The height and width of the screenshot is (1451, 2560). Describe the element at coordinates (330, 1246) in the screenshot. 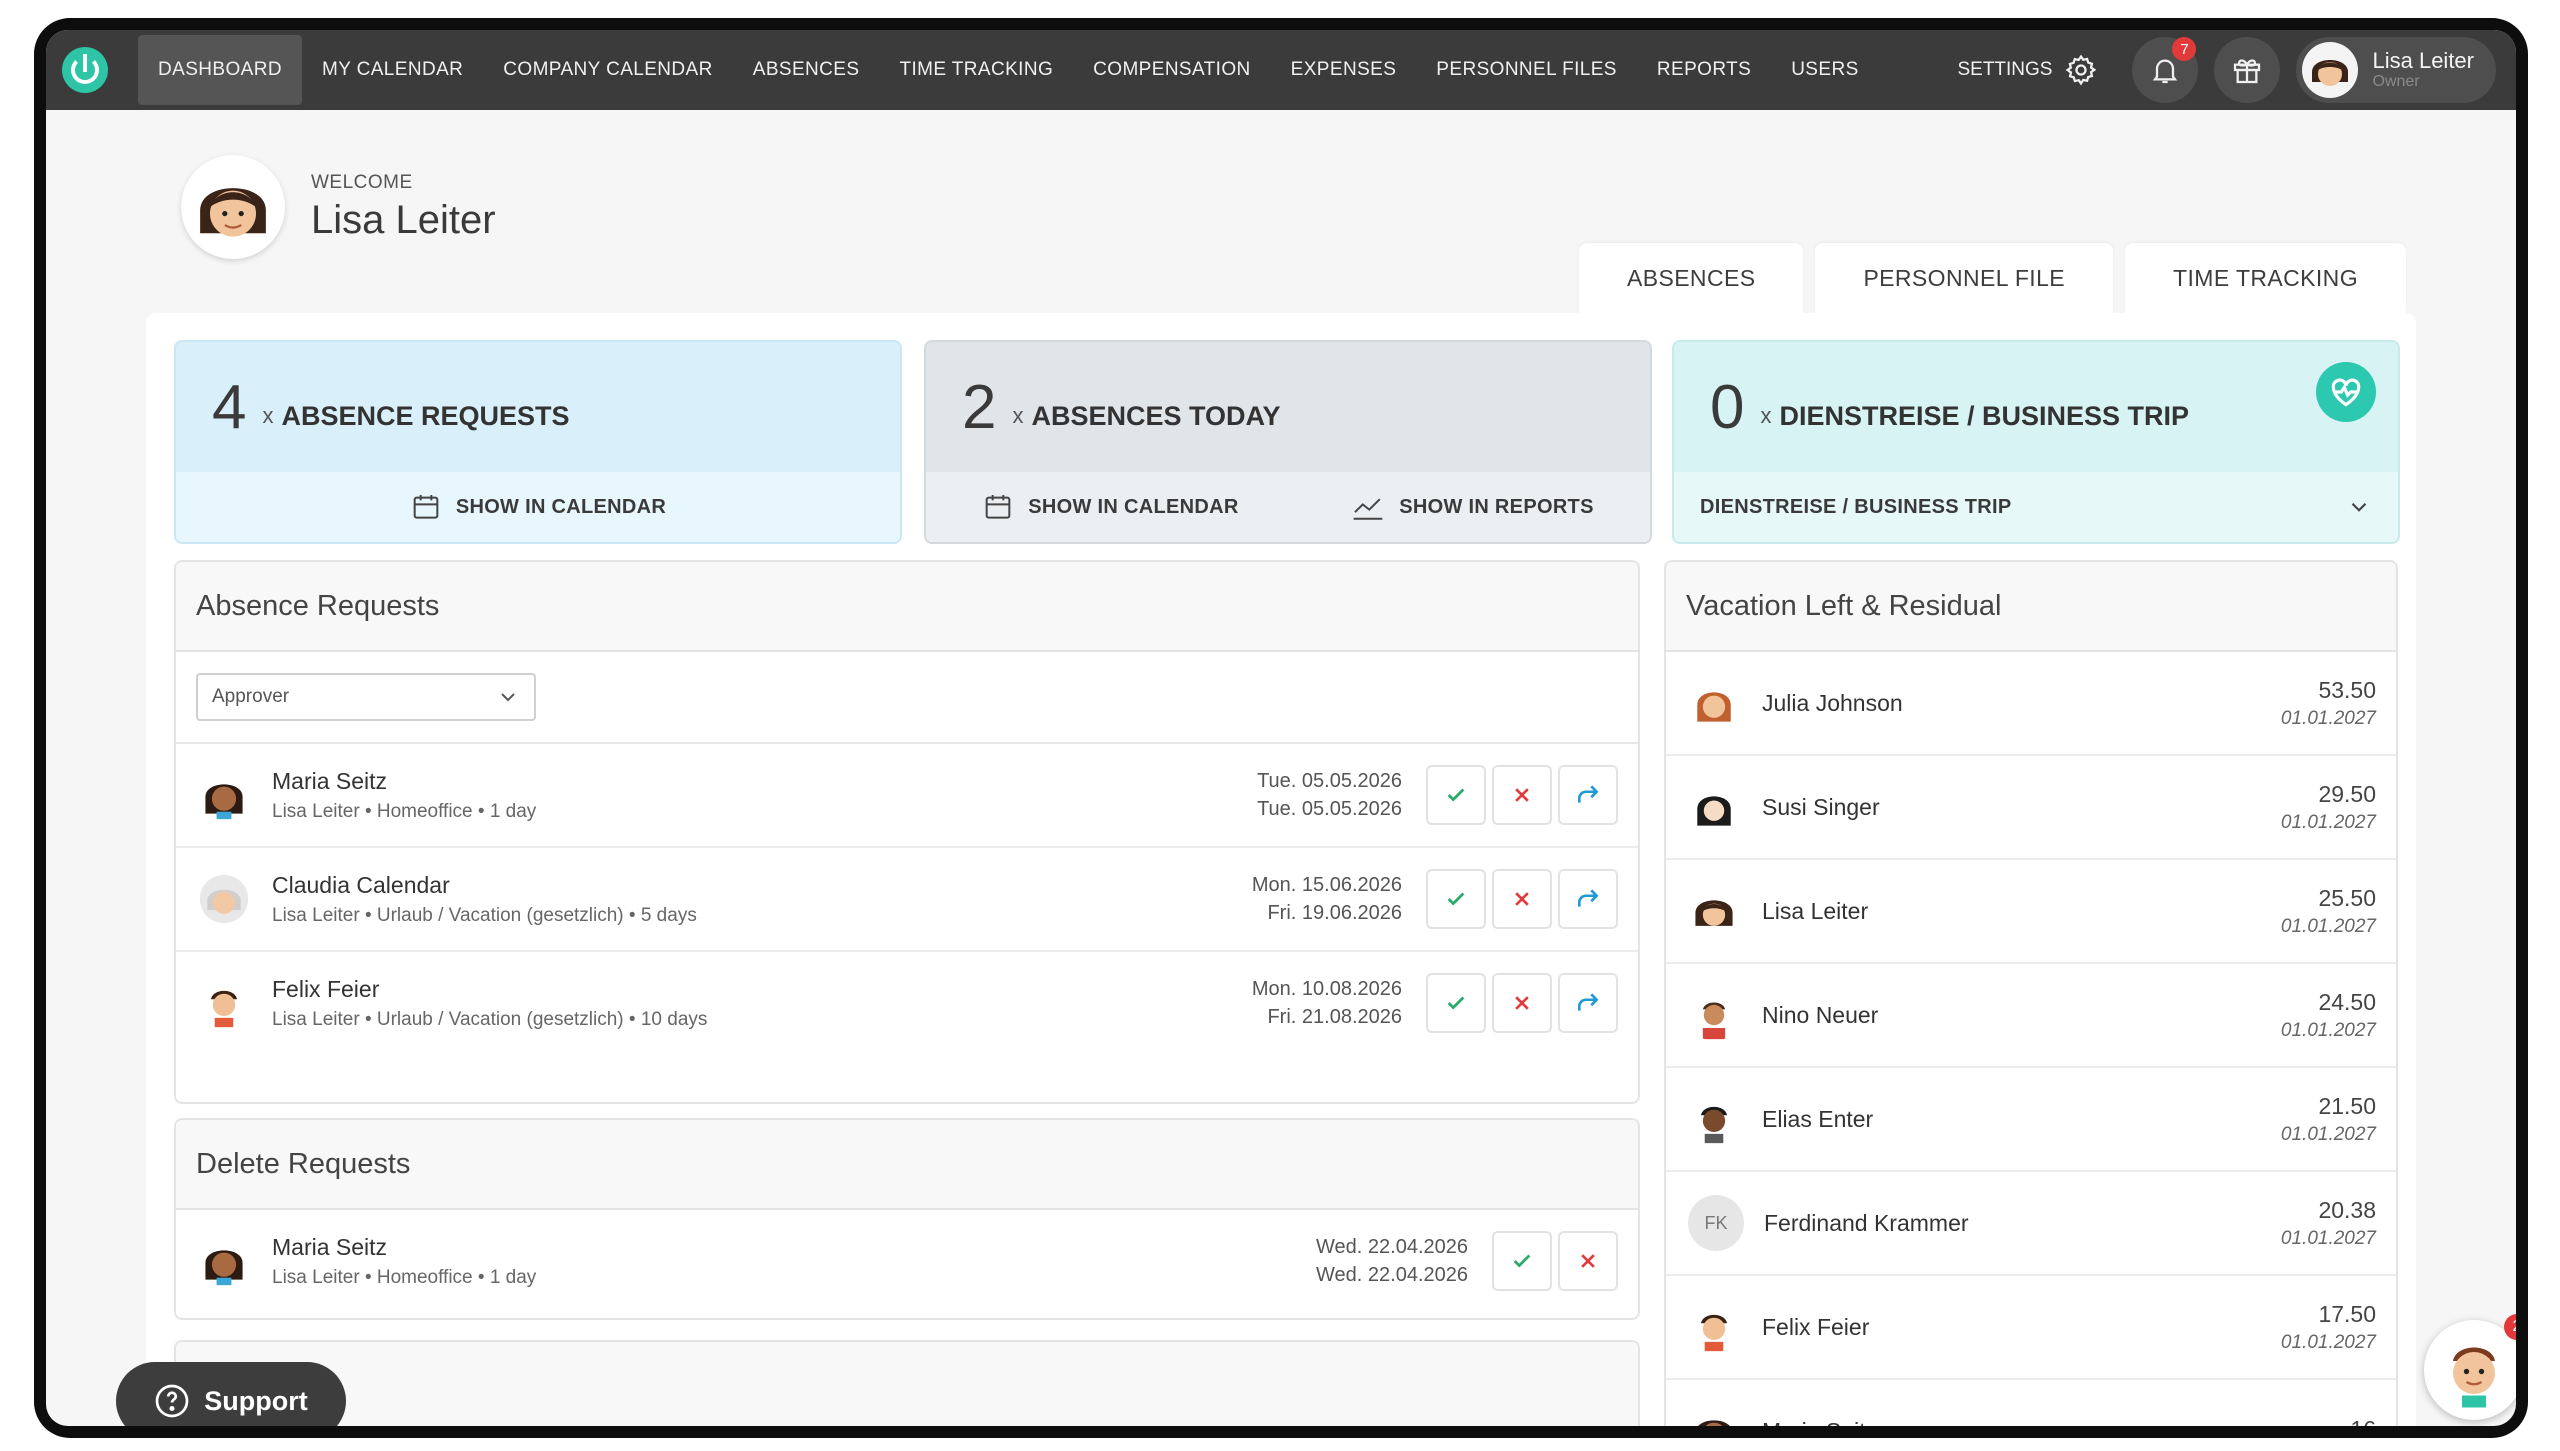

I see `request-name: Maria Seitz` at that location.